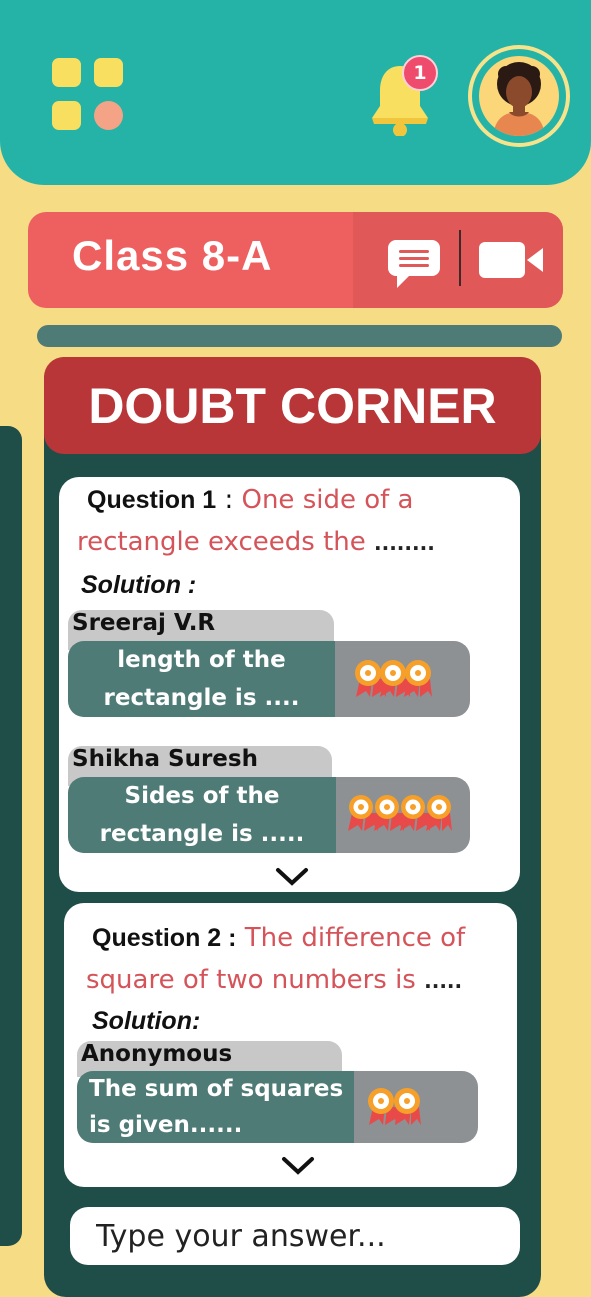 The height and width of the screenshot is (1297, 591). I want to click on question-label: Question 1, so click(152, 500).